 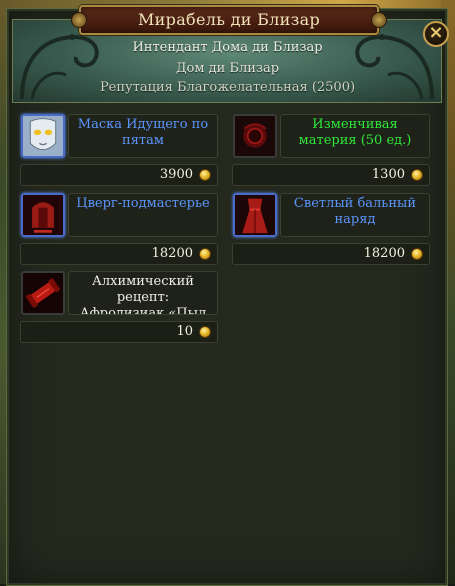 I want to click on vendor-item: Светлый бальный наряд 18200, so click(x=331, y=229).